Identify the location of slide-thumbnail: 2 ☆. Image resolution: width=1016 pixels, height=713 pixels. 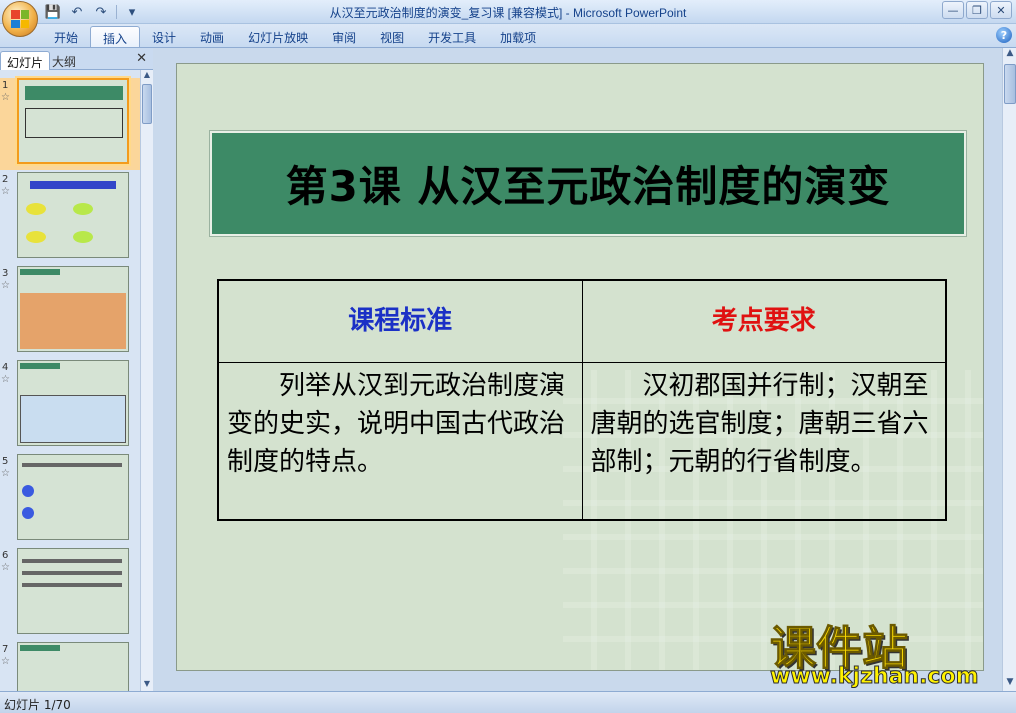
(70, 218).